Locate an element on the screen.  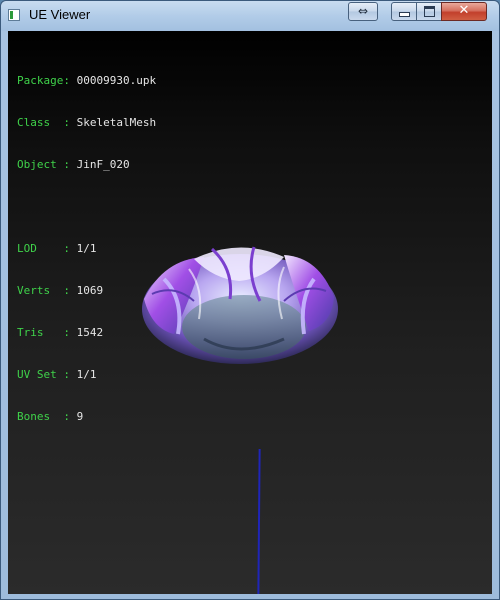
maximize-button is located at coordinates (429, 11).